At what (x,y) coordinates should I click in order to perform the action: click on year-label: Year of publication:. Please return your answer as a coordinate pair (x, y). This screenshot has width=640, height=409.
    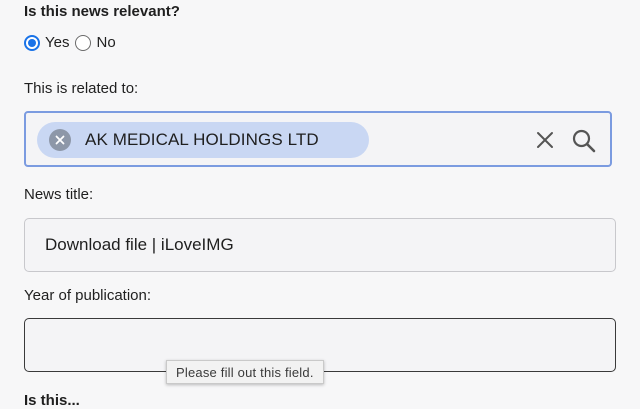
    Looking at the image, I should click on (88, 295).